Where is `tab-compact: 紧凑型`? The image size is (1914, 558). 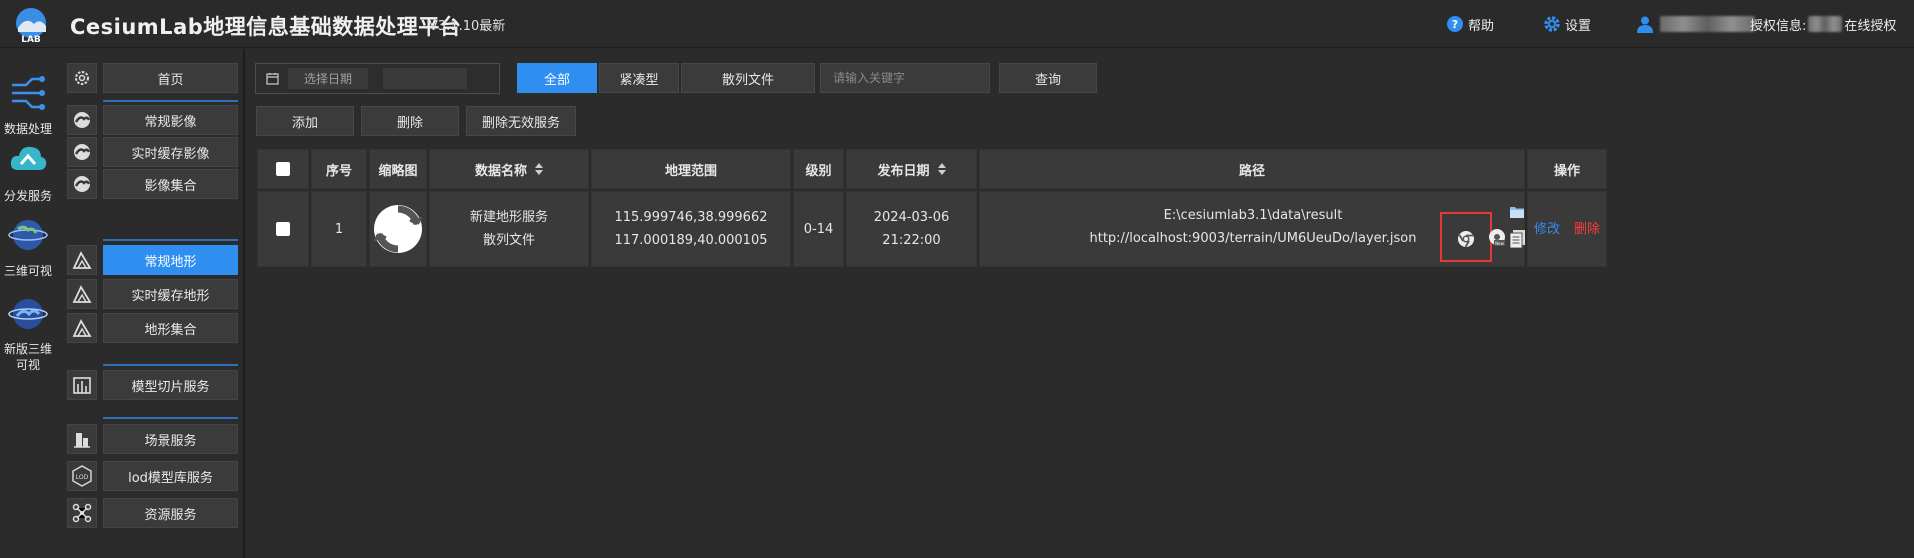
tab-compact: 紧凑型 is located at coordinates (639, 78).